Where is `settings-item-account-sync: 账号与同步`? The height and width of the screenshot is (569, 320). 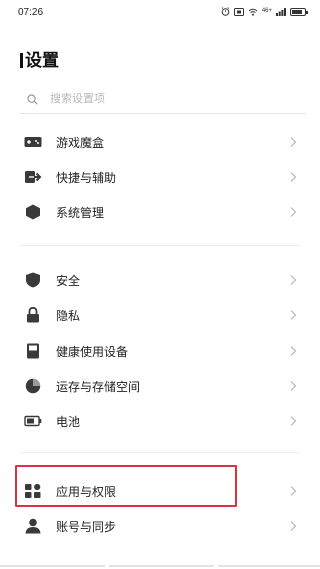 settings-item-account-sync: 账号与同步 is located at coordinates (162, 526).